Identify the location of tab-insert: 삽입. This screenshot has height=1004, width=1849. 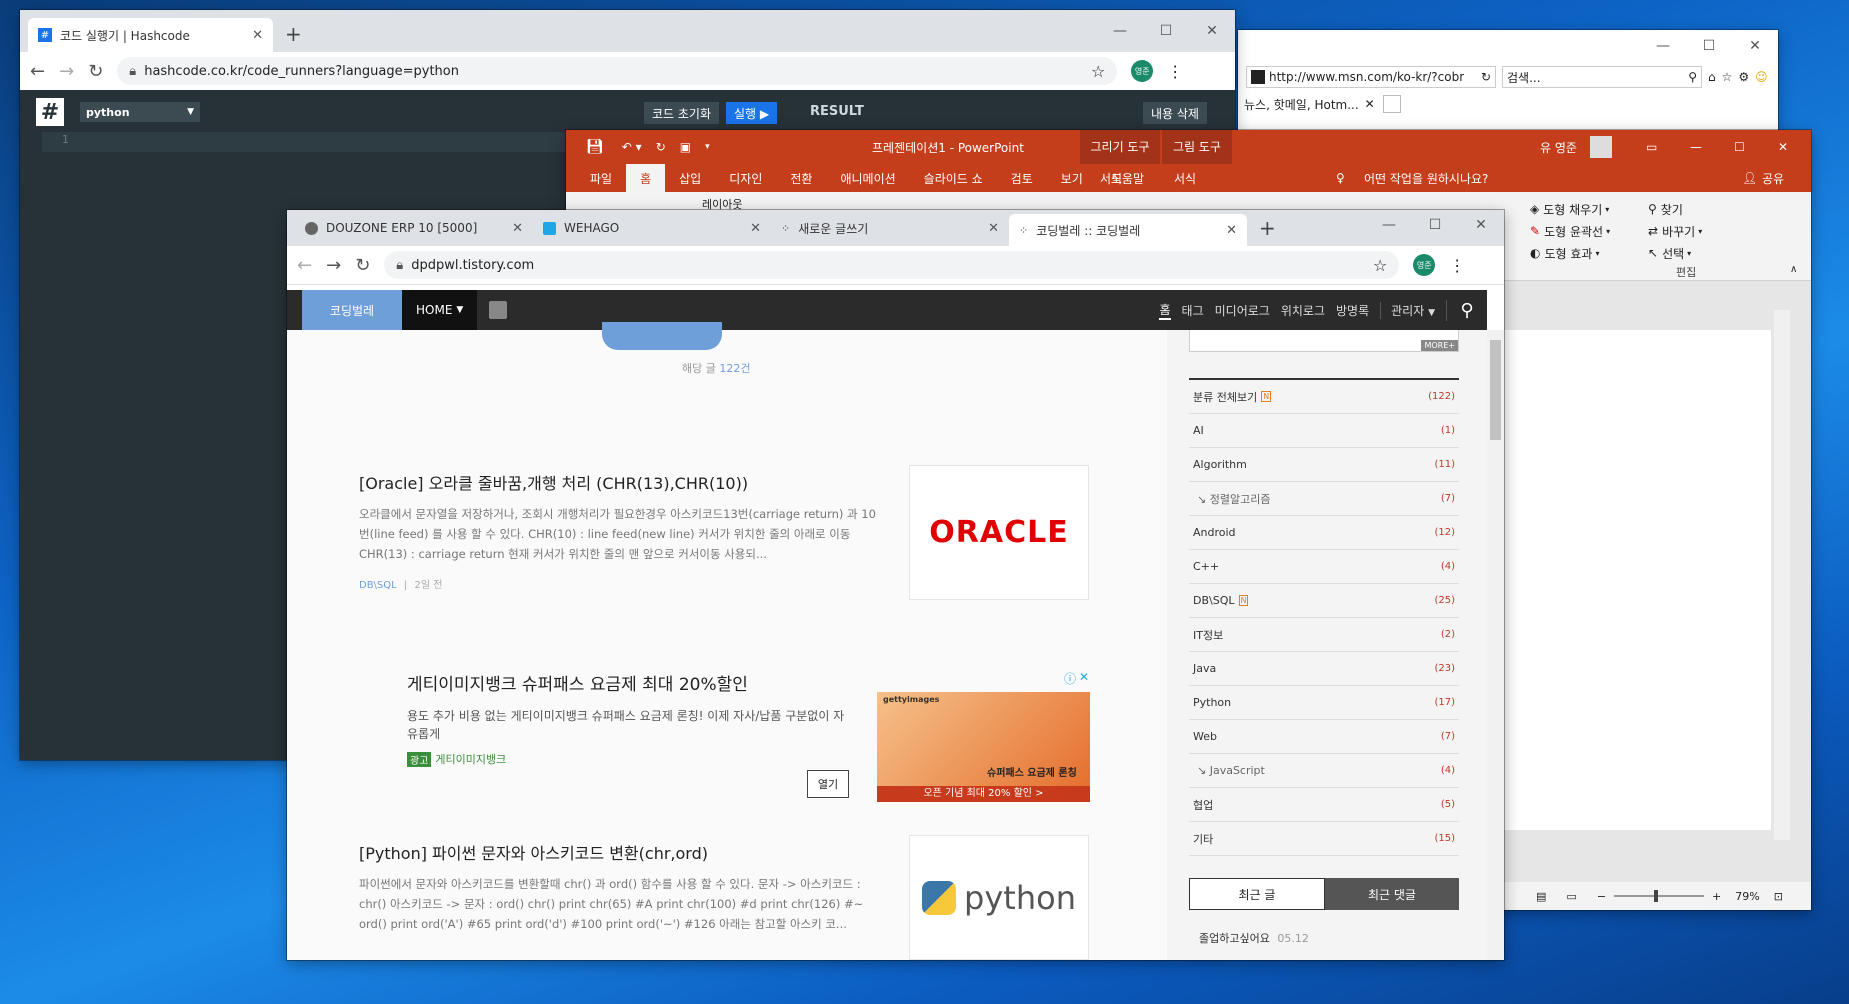
(690, 178).